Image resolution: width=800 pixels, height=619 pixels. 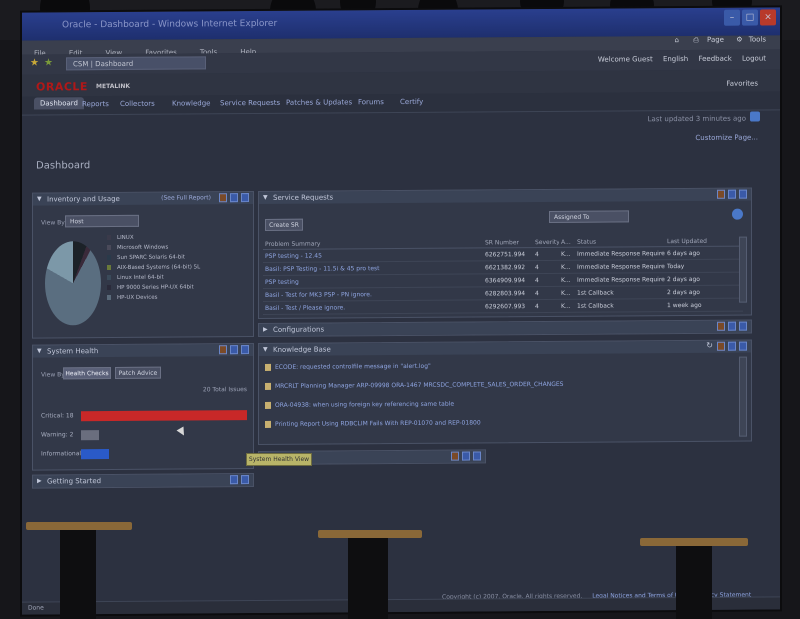 What do you see at coordinates (373, 307) in the screenshot?
I see `problem-summary: Basil - Test / Please ignore.` at bounding box center [373, 307].